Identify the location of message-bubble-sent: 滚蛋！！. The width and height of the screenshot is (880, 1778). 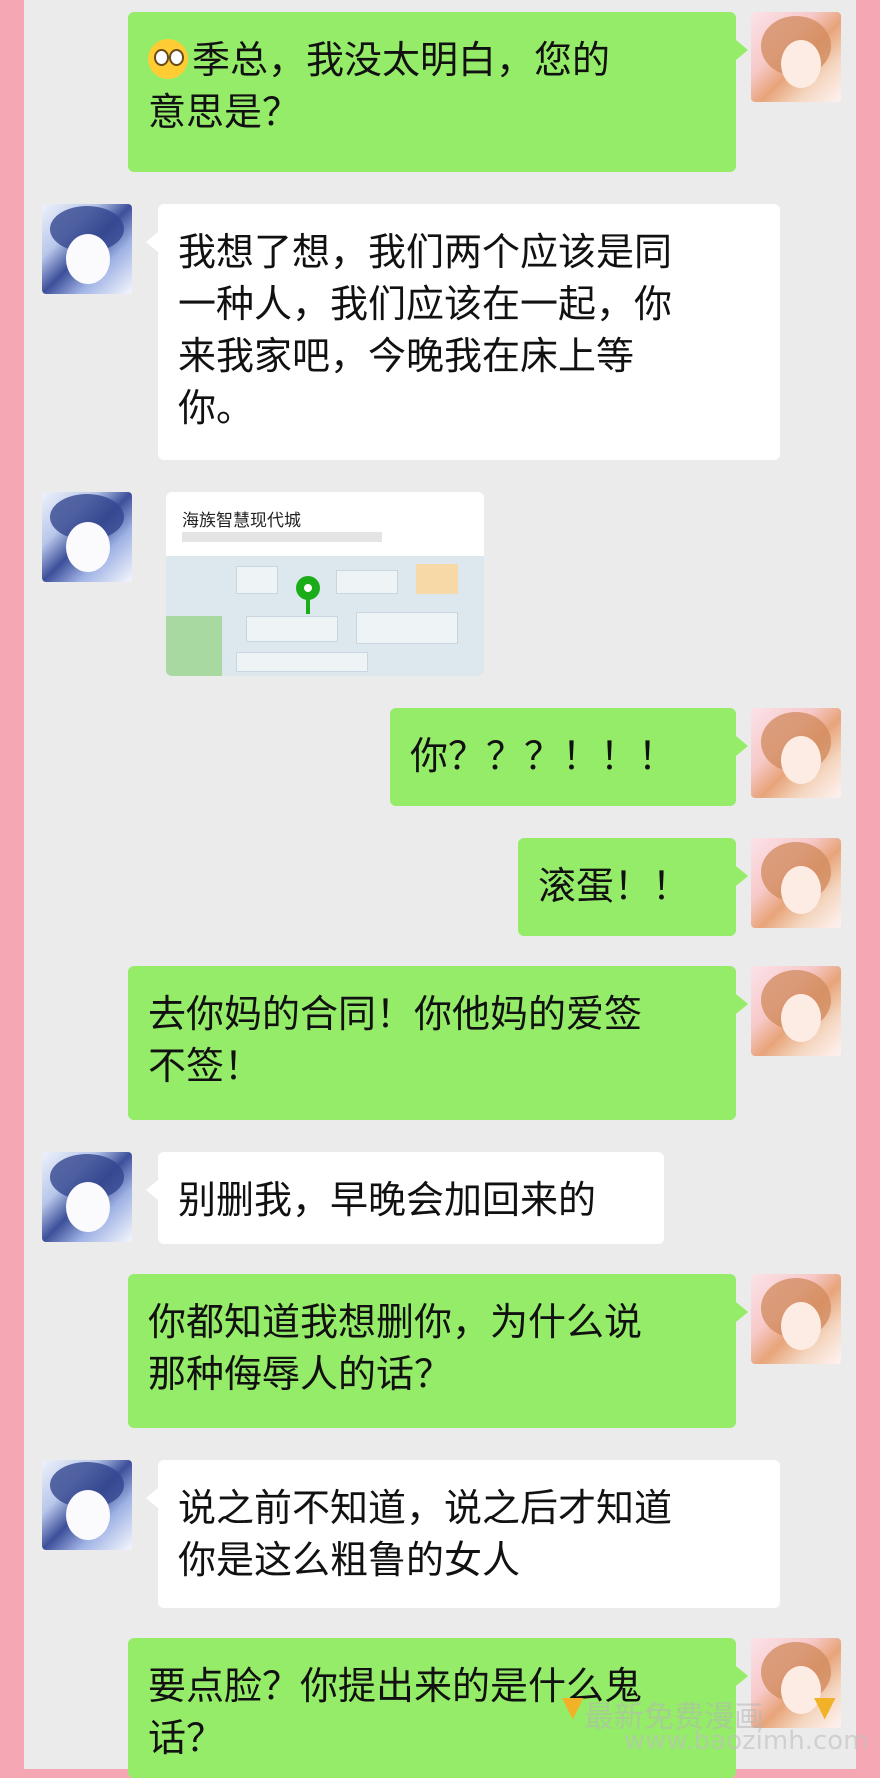
(633, 887).